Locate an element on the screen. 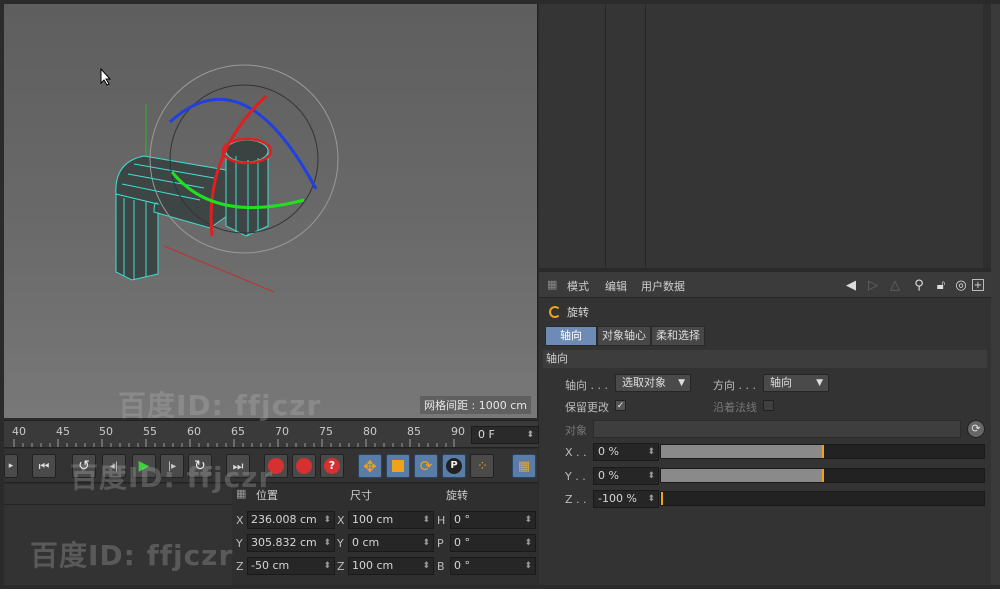 The height and width of the screenshot is (589, 1000). menu-edit: 编辑 is located at coordinates (616, 286).